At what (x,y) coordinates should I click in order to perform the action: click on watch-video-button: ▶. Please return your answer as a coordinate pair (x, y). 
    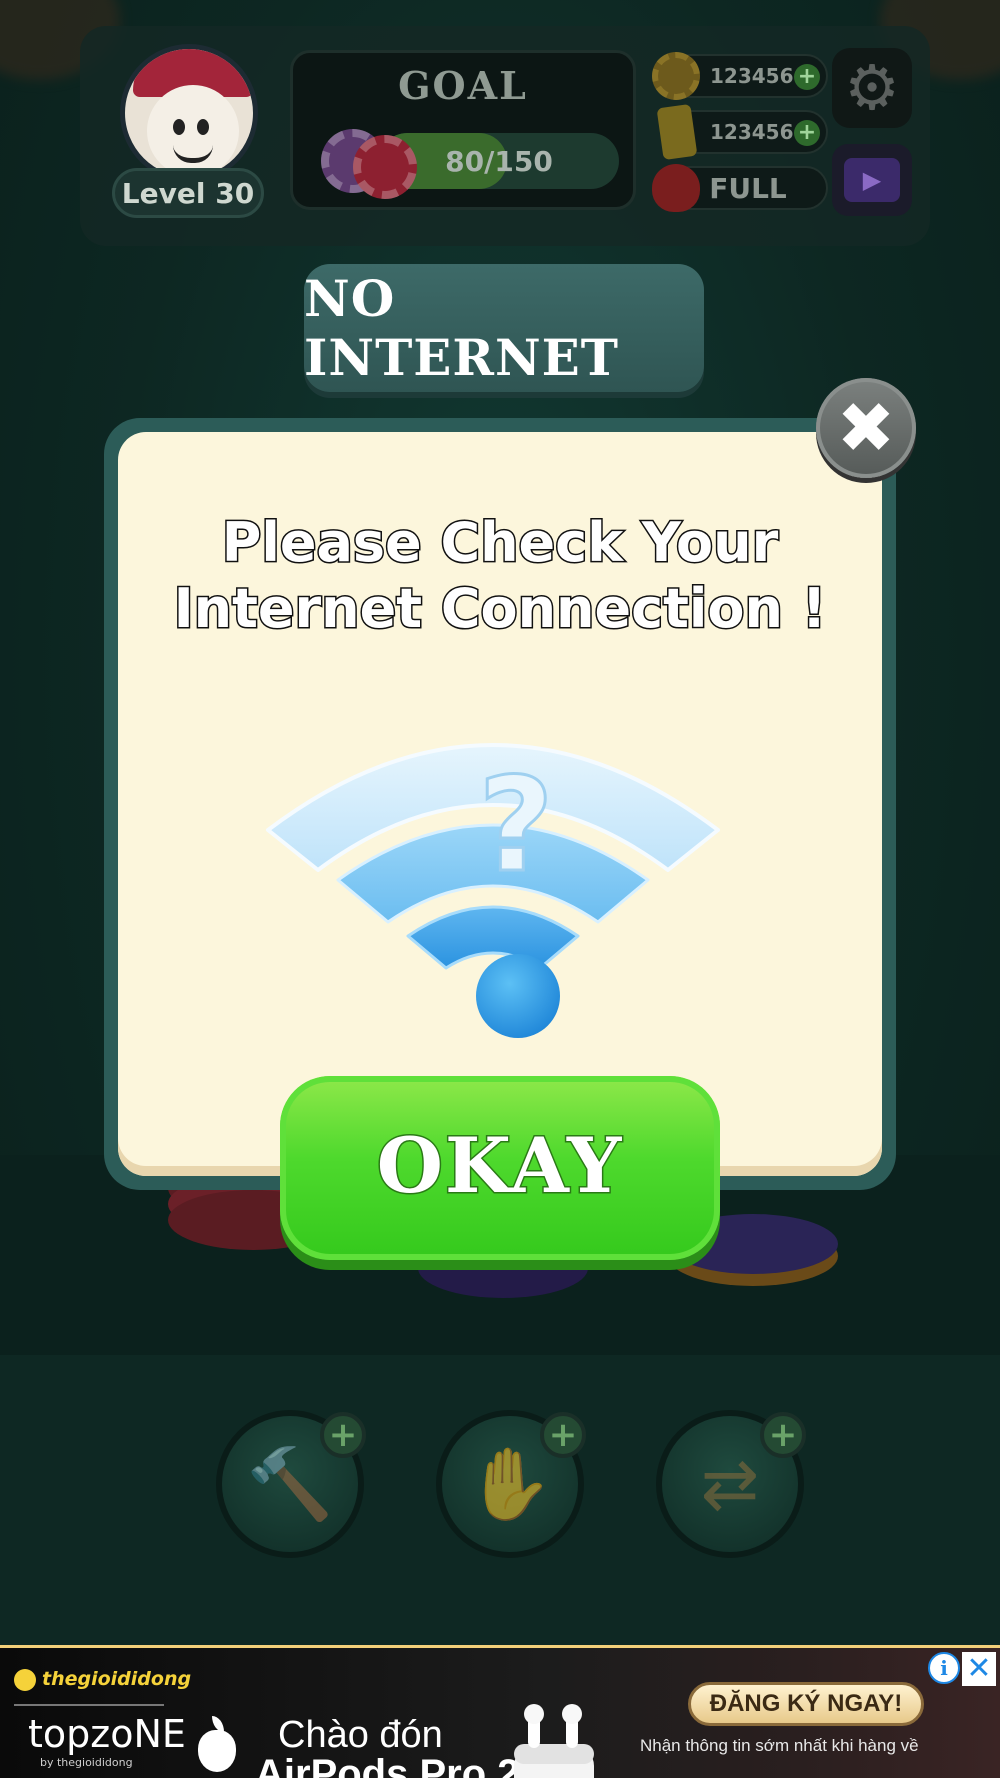
    Looking at the image, I should click on (872, 180).